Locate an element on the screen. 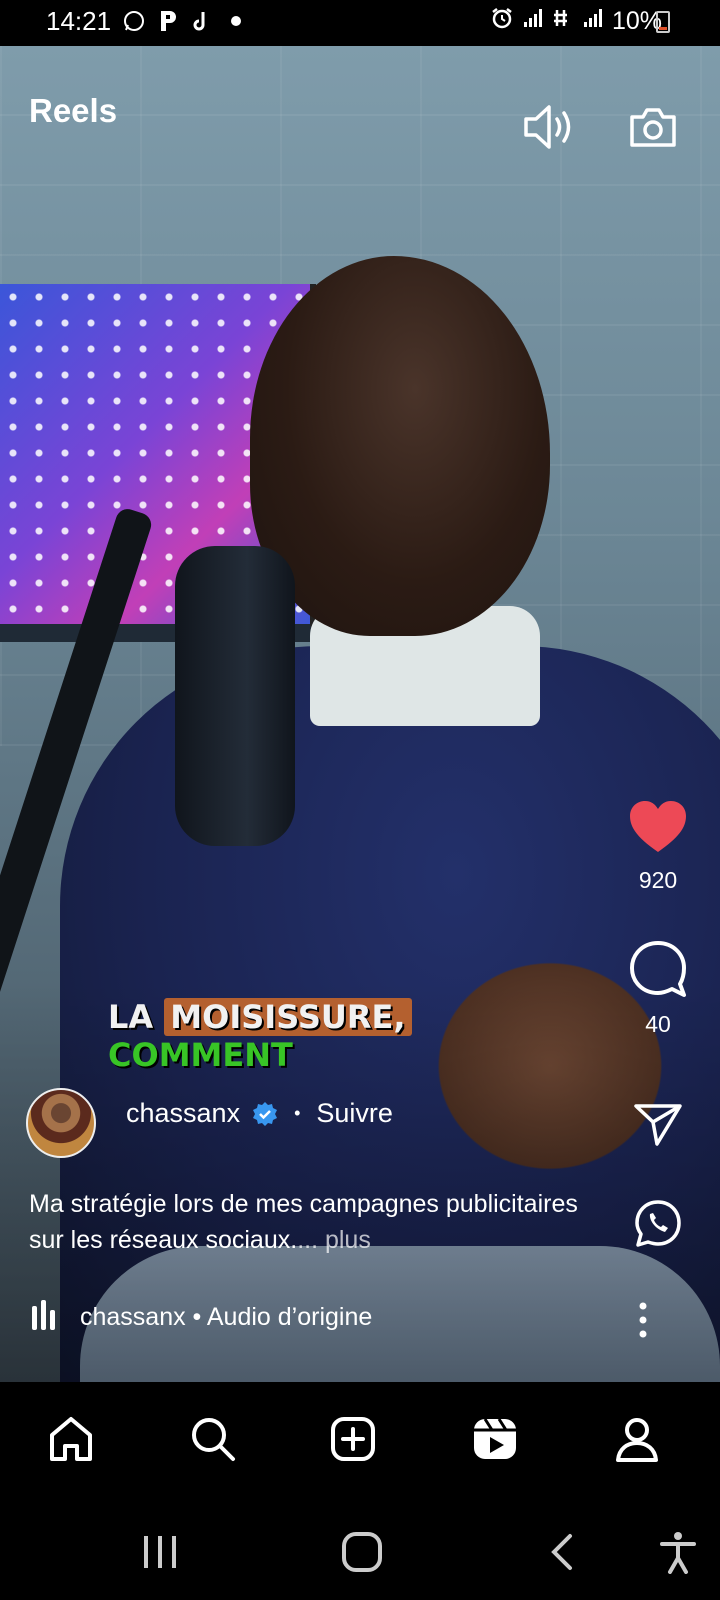  system-status: 10% is located at coordinates (576, 21).